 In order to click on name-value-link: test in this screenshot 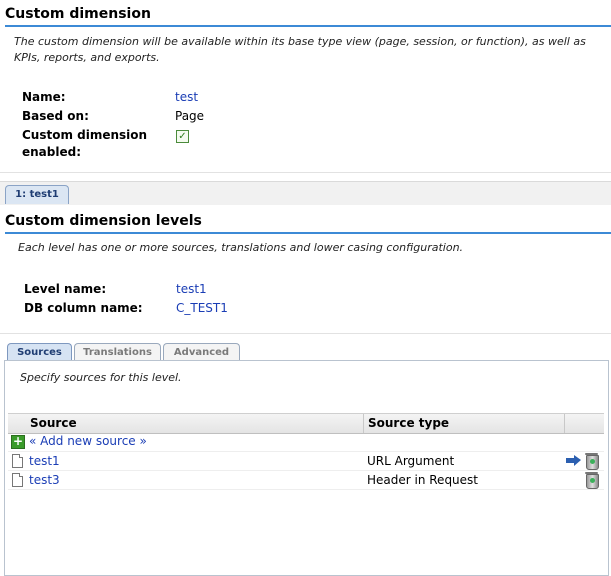, I will do `click(186, 97)`.